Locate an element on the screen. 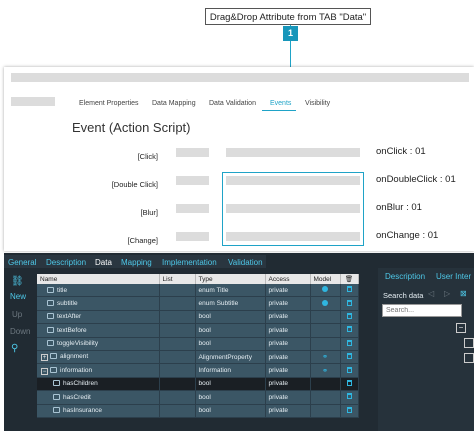  col-type: Type is located at coordinates (230, 279).